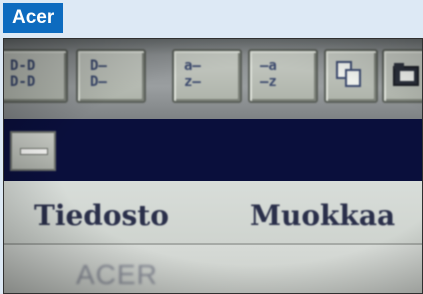  I want to click on tree-view-button: D-D D-D, so click(36, 76).